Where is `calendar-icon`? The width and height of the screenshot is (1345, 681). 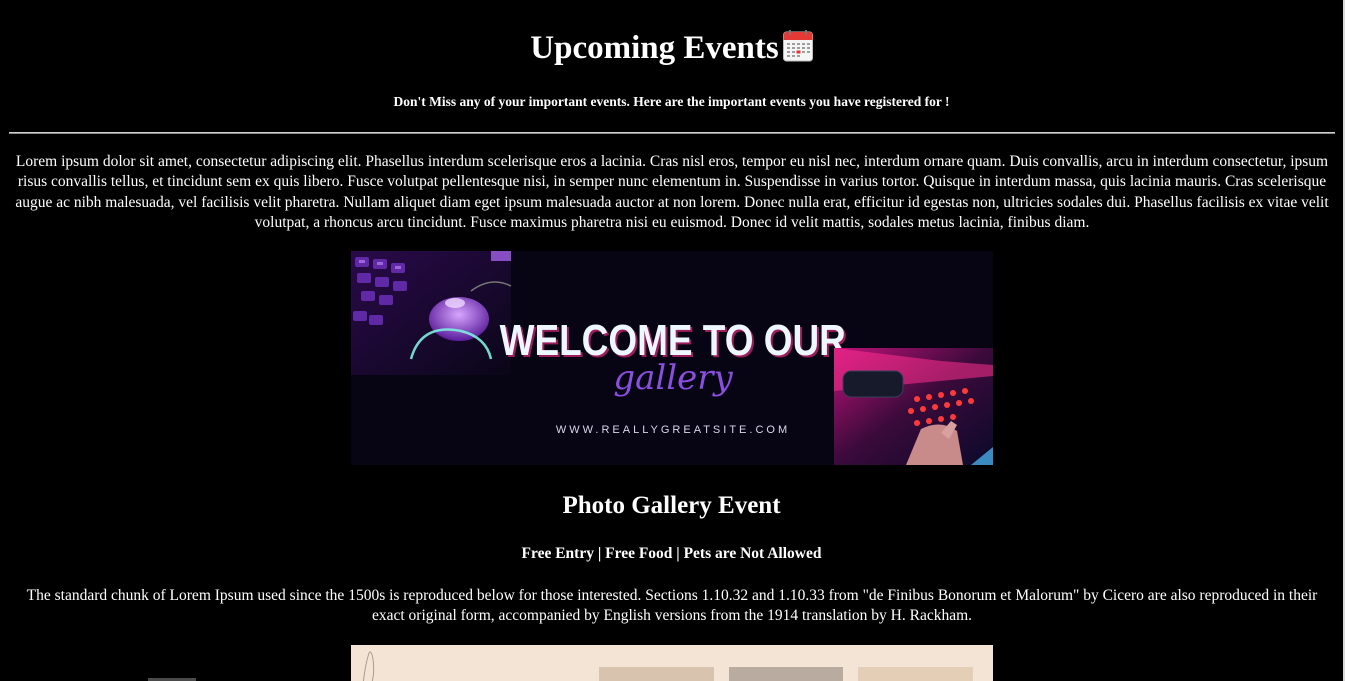
calendar-icon is located at coordinates (797, 46).